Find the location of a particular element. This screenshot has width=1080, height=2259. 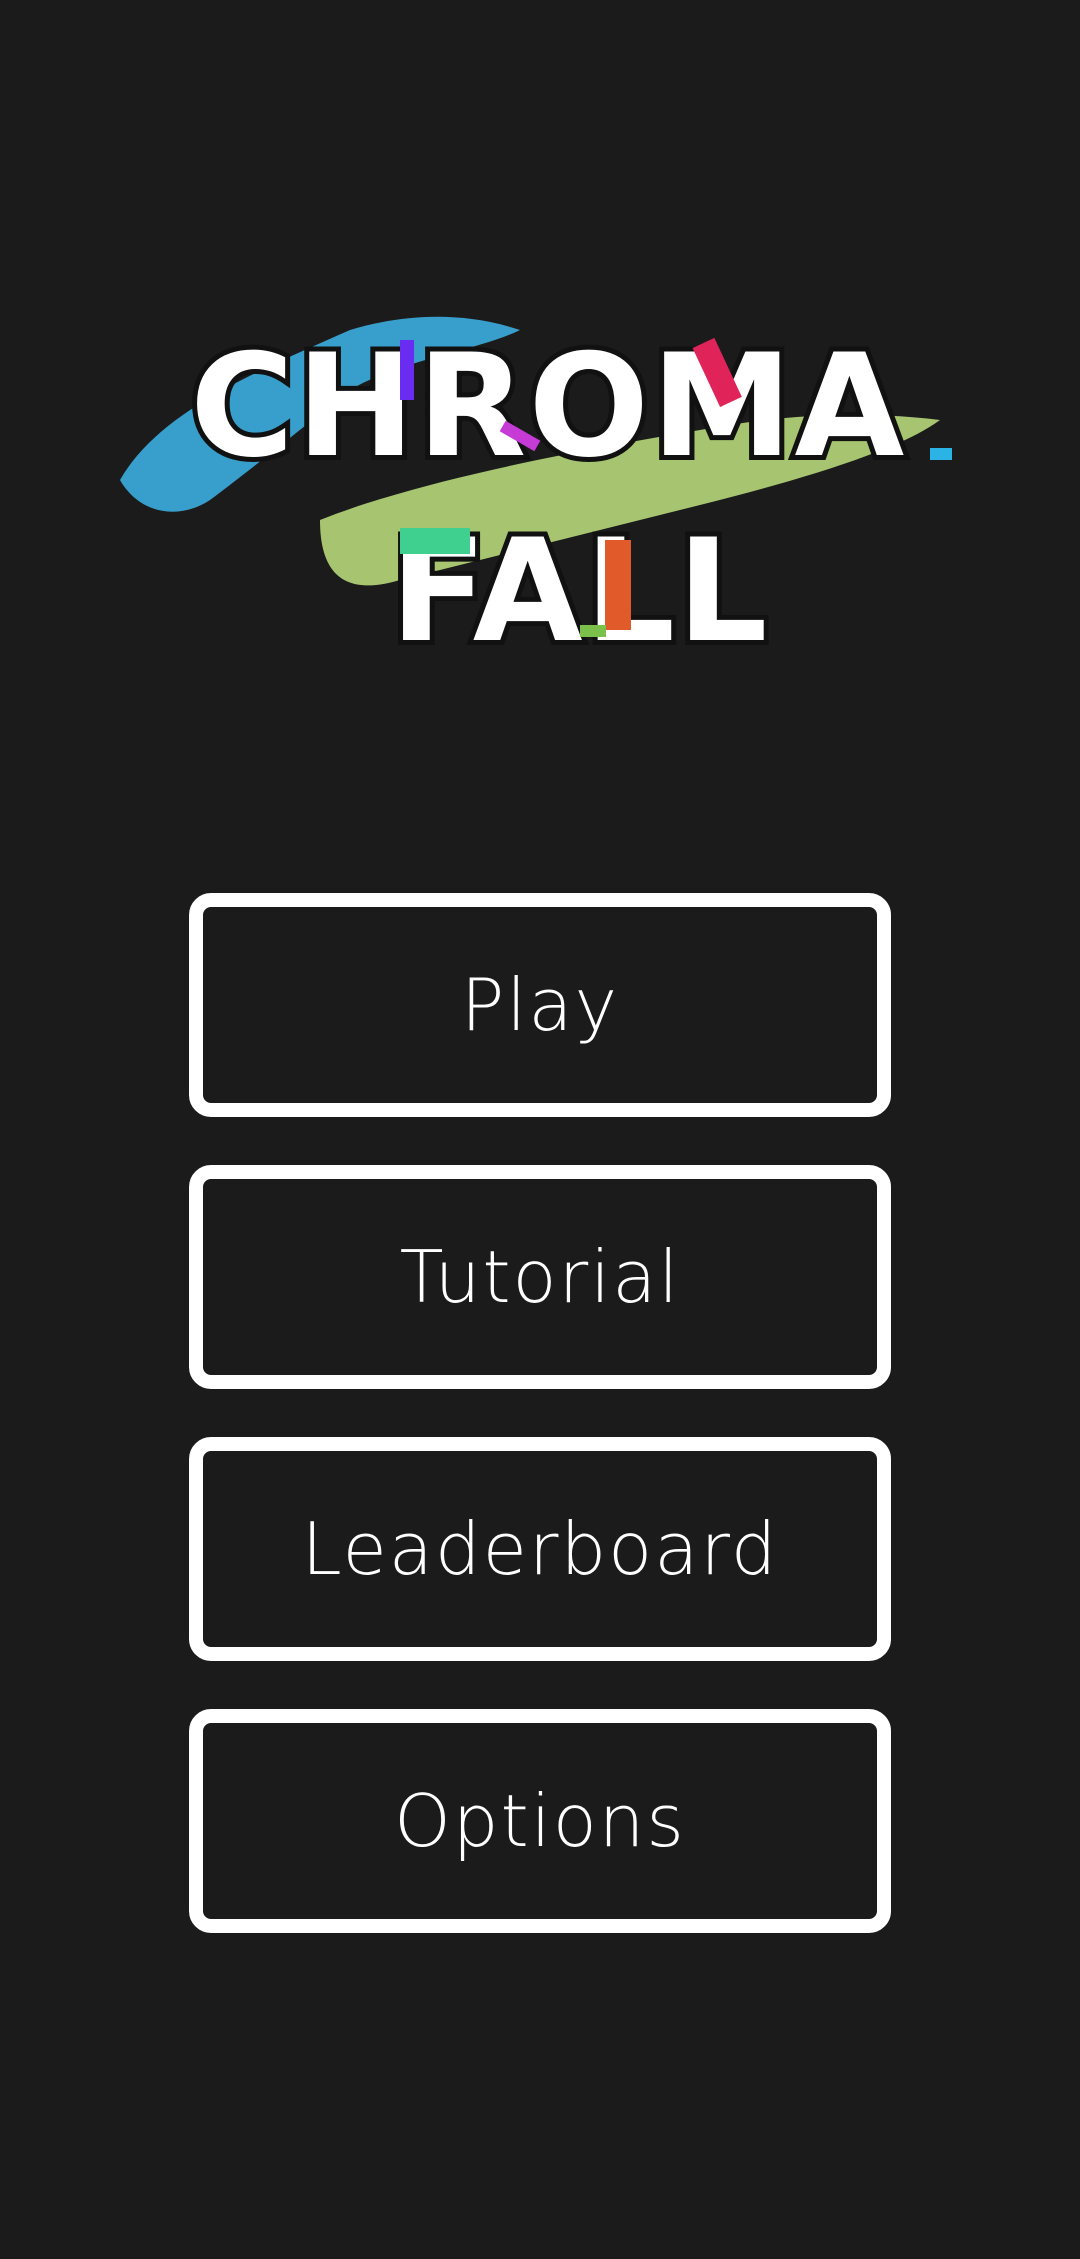

play-button-label: Play is located at coordinates (540, 1005).